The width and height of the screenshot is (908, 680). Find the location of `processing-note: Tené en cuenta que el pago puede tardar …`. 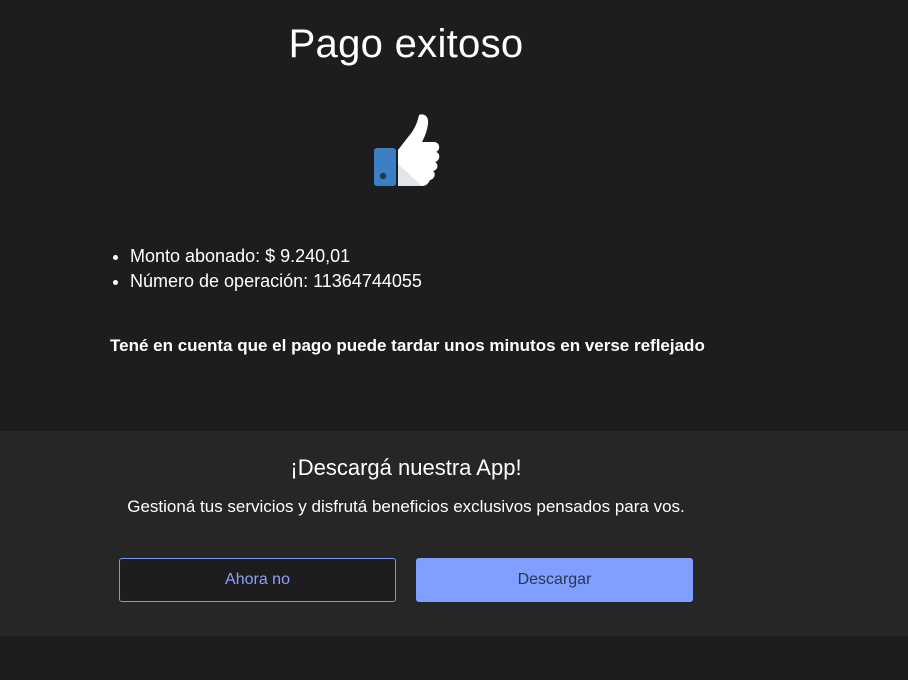

processing-note: Tené en cuenta que el pago puede tardar … is located at coordinates (407, 345).